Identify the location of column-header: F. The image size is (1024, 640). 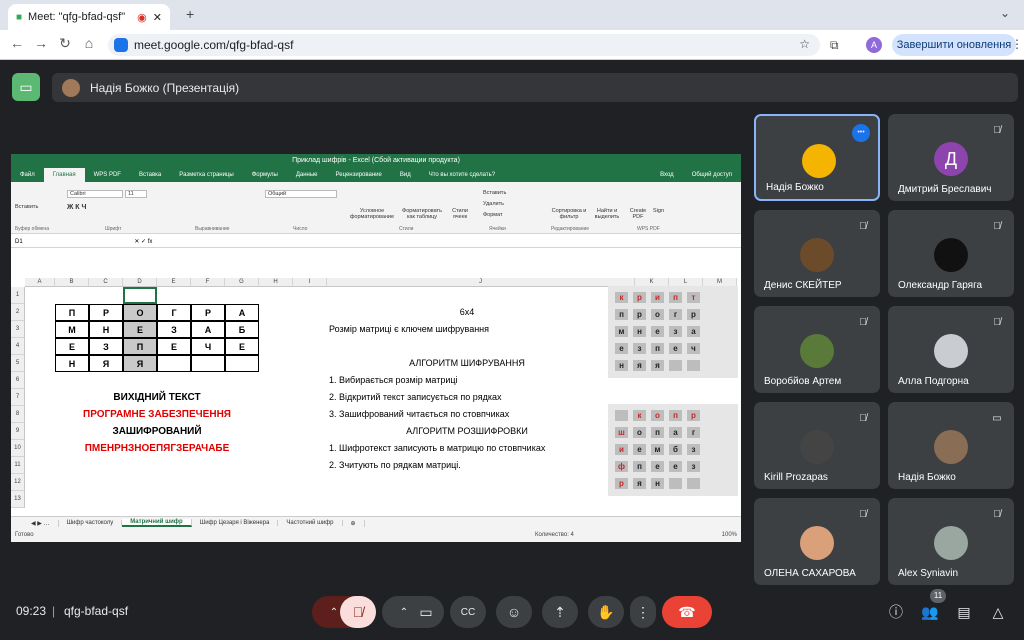
(208, 282).